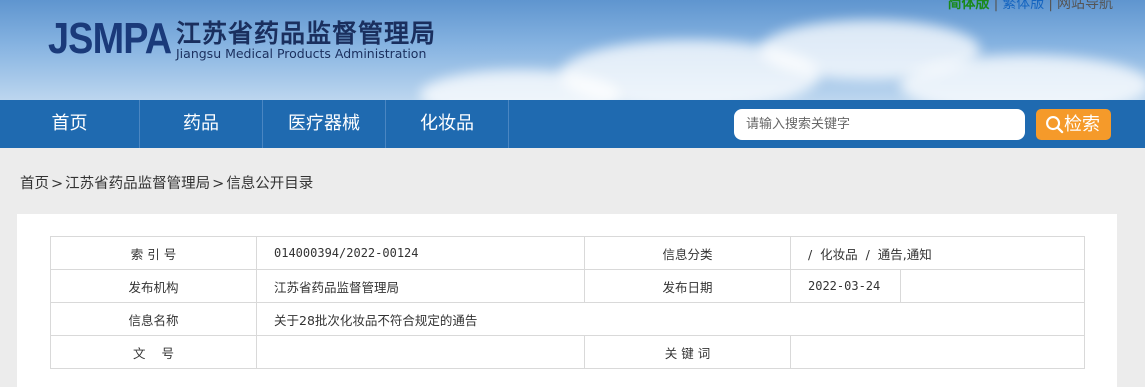 The image size is (1145, 387). I want to click on info-category-label: 信息分类, so click(687, 253).